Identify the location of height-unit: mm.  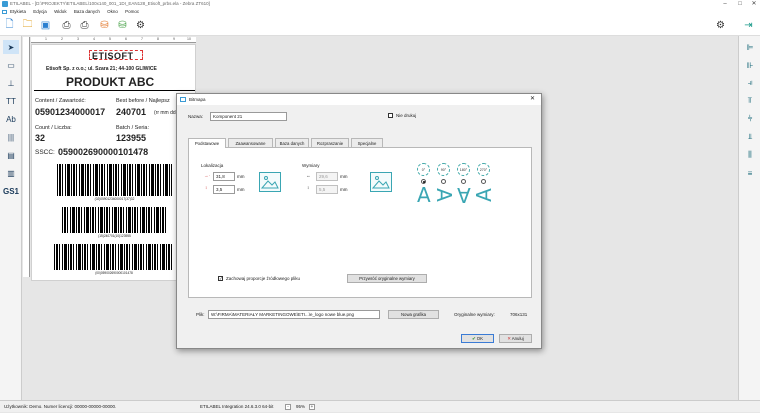
(344, 189).